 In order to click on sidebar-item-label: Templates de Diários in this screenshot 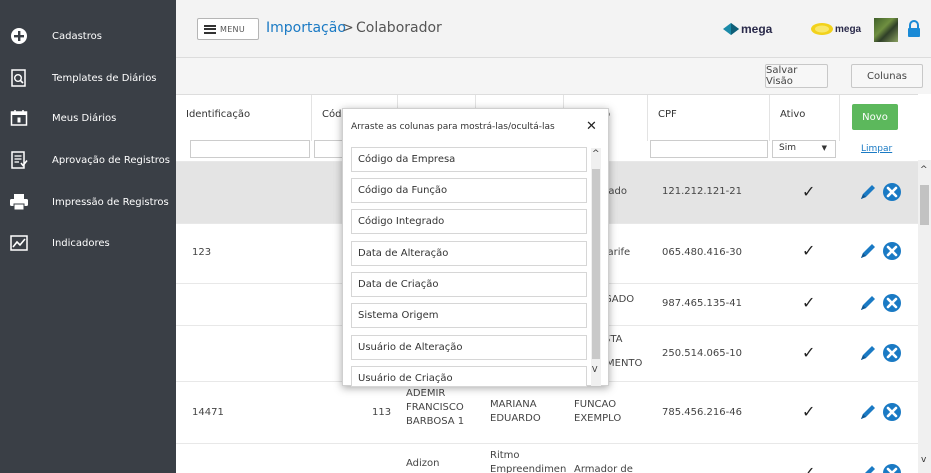, I will do `click(104, 78)`.